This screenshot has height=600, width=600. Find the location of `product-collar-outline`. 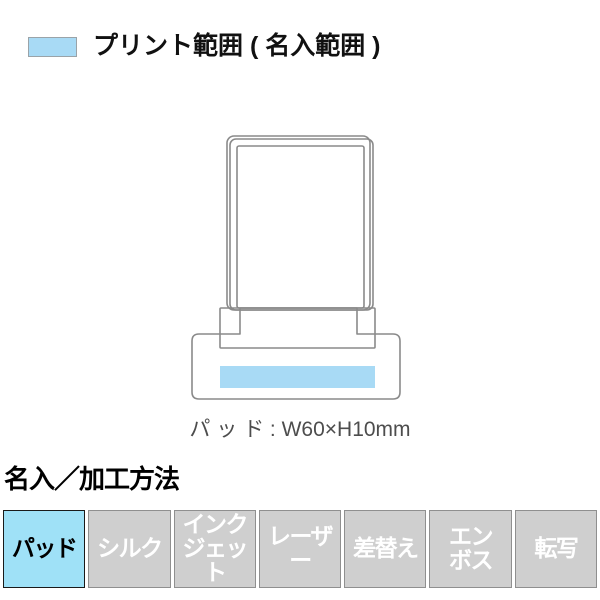

product-collar-outline is located at coordinates (297, 328).